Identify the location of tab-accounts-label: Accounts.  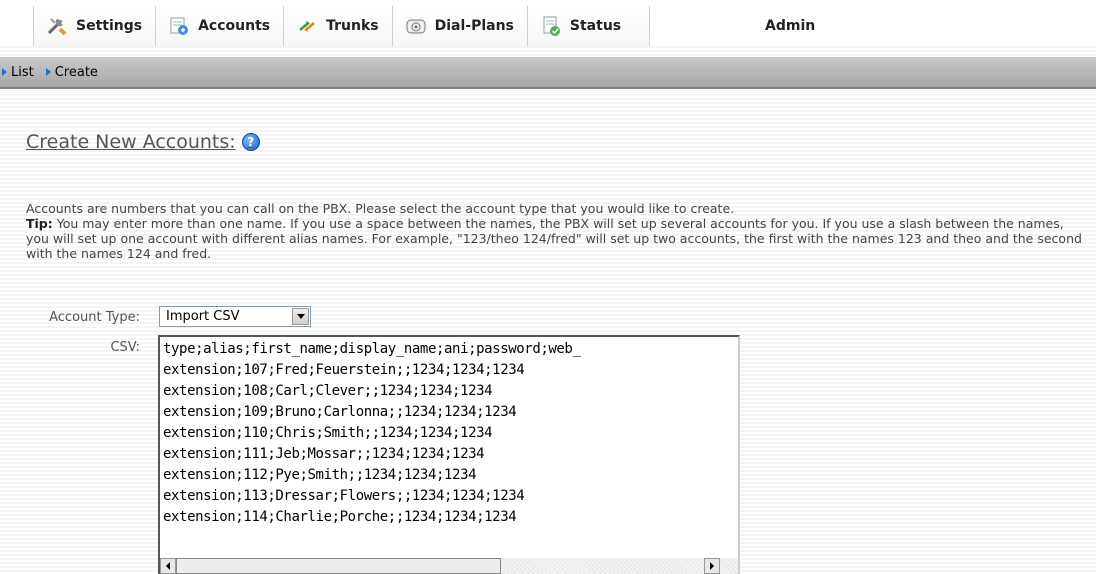
(234, 26).